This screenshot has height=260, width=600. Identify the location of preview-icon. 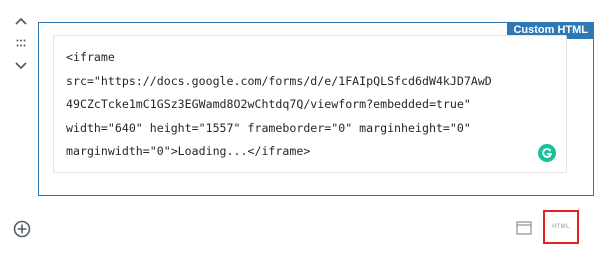
(524, 228).